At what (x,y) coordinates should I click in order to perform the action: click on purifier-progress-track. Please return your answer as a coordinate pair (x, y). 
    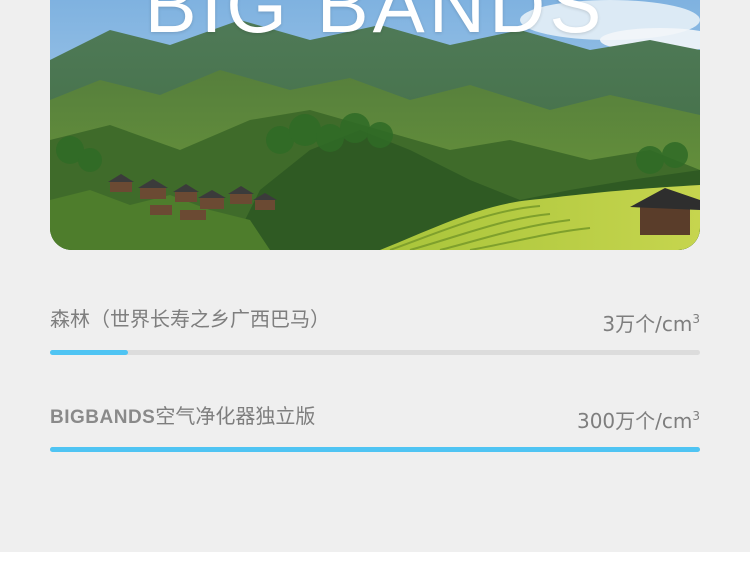
    Looking at the image, I should click on (375, 449).